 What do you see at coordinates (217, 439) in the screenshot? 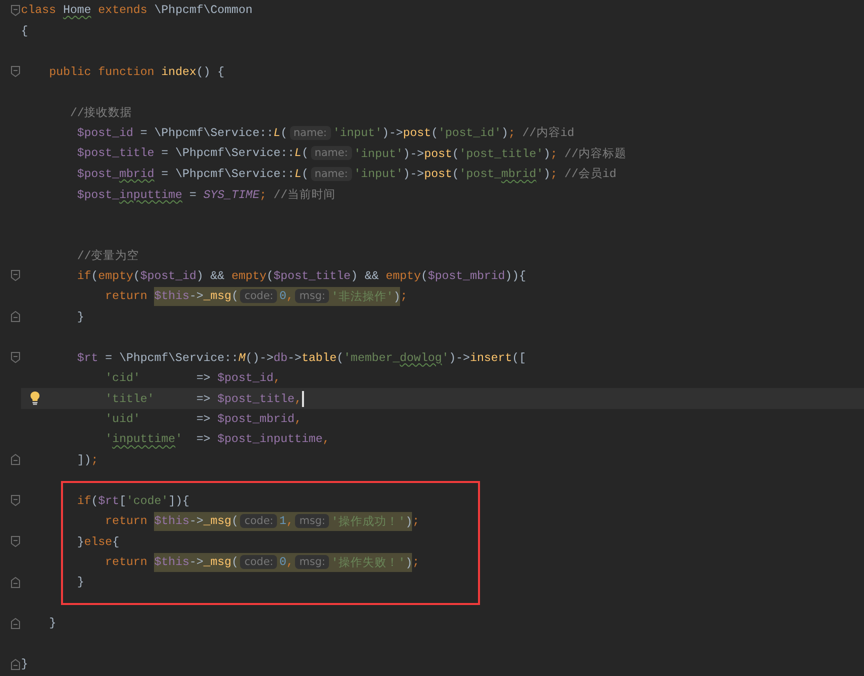
I see `code-text: 'inputtime' => $post_inputtime,` at bounding box center [217, 439].